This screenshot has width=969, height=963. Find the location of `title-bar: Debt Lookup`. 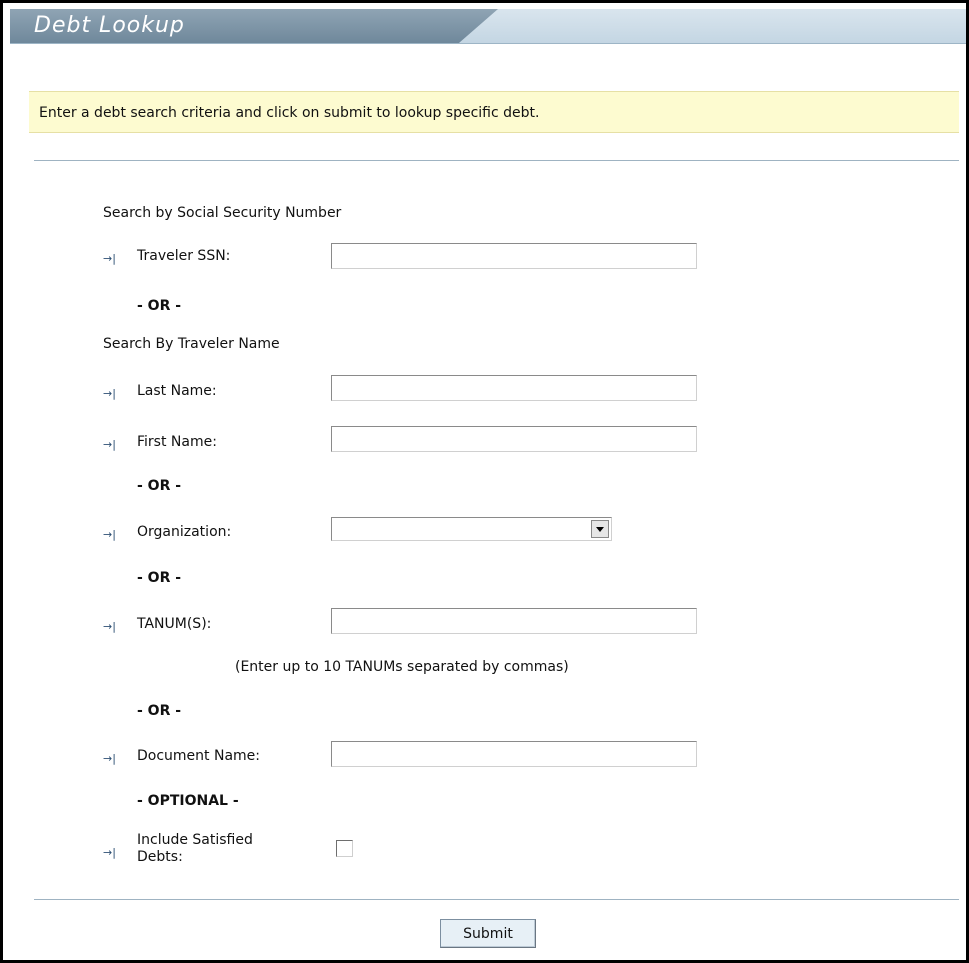

title-bar: Debt Lookup is located at coordinates (488, 26).